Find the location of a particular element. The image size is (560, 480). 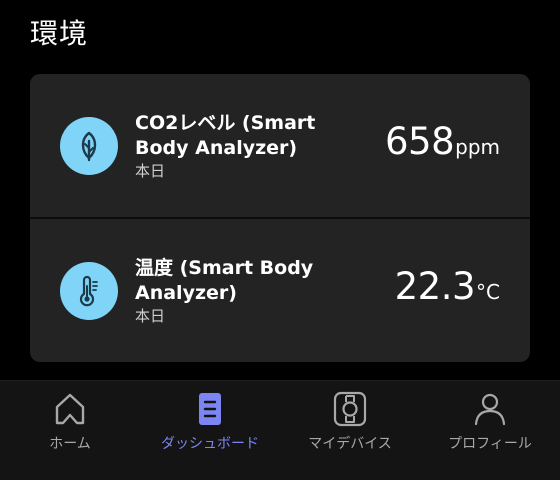

thermometer-icon is located at coordinates (89, 291).